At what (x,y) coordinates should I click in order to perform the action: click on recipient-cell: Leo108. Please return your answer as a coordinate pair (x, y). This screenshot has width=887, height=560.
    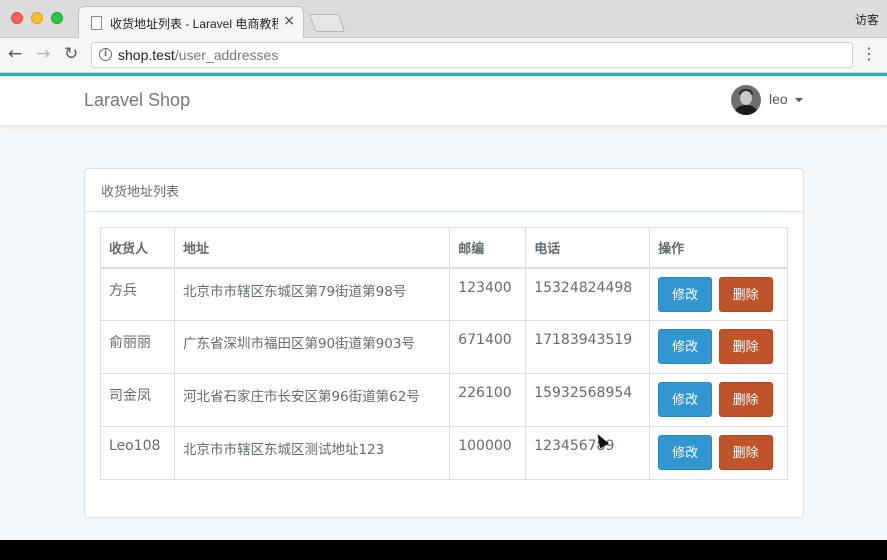
    Looking at the image, I should click on (137, 453).